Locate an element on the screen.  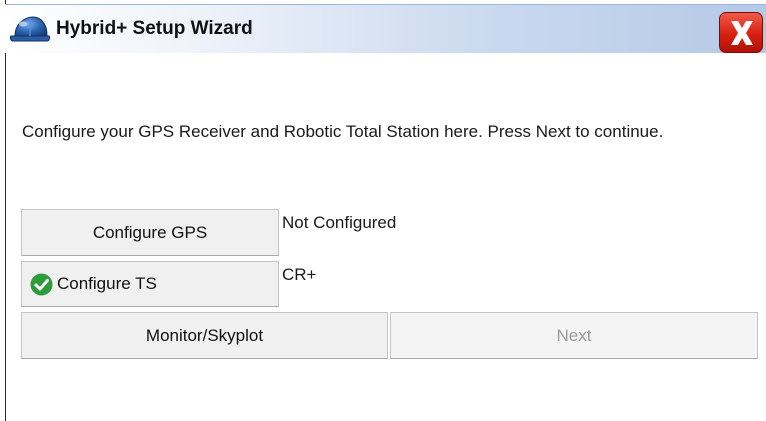
configure-gps-button: Configure GPS is located at coordinates (150, 232).